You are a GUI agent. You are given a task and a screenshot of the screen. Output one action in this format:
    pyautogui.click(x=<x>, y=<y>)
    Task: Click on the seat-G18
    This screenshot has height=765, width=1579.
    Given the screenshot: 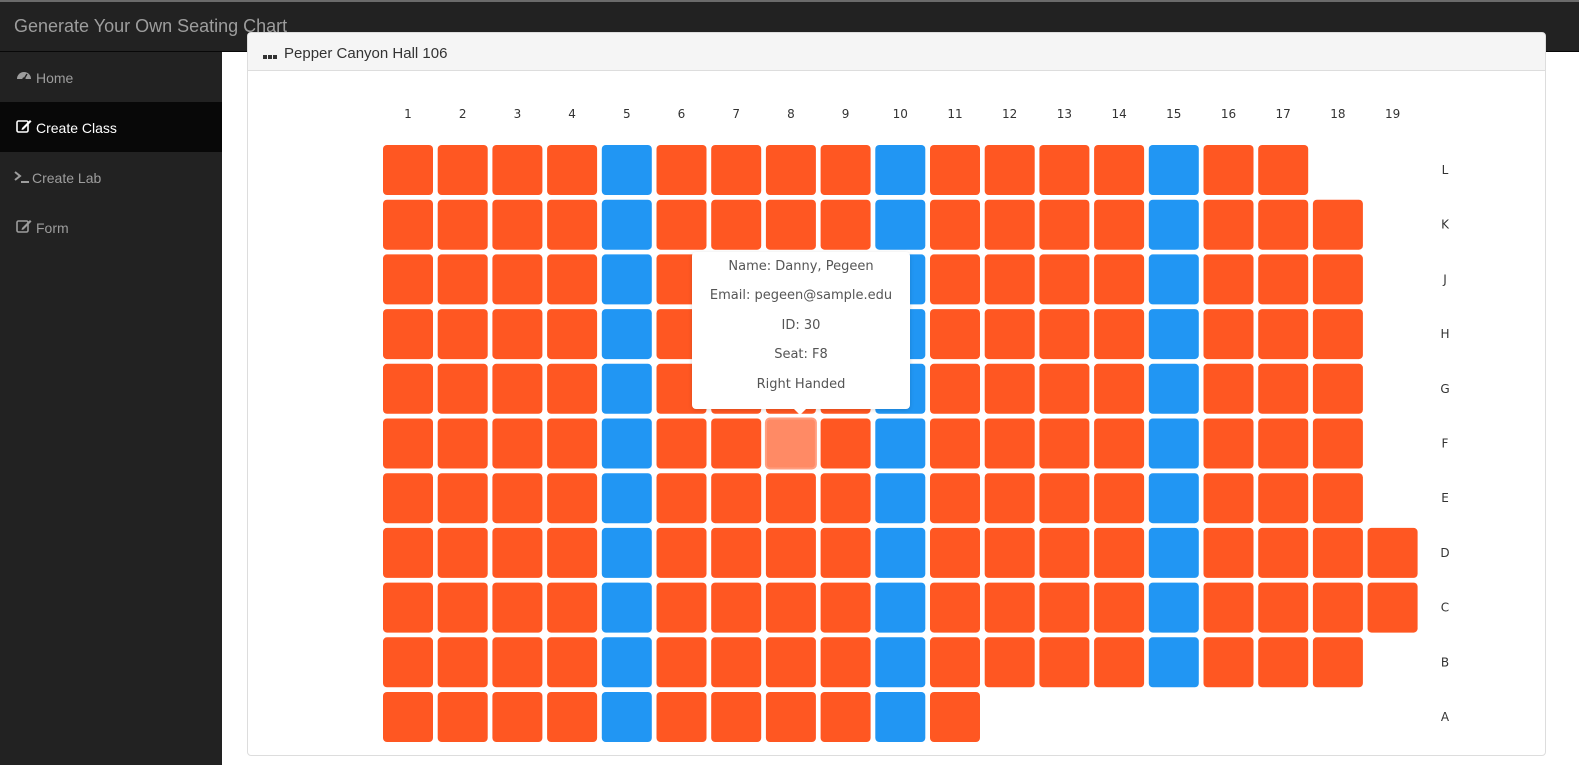 What is the action you would take?
    pyautogui.click(x=1337, y=388)
    